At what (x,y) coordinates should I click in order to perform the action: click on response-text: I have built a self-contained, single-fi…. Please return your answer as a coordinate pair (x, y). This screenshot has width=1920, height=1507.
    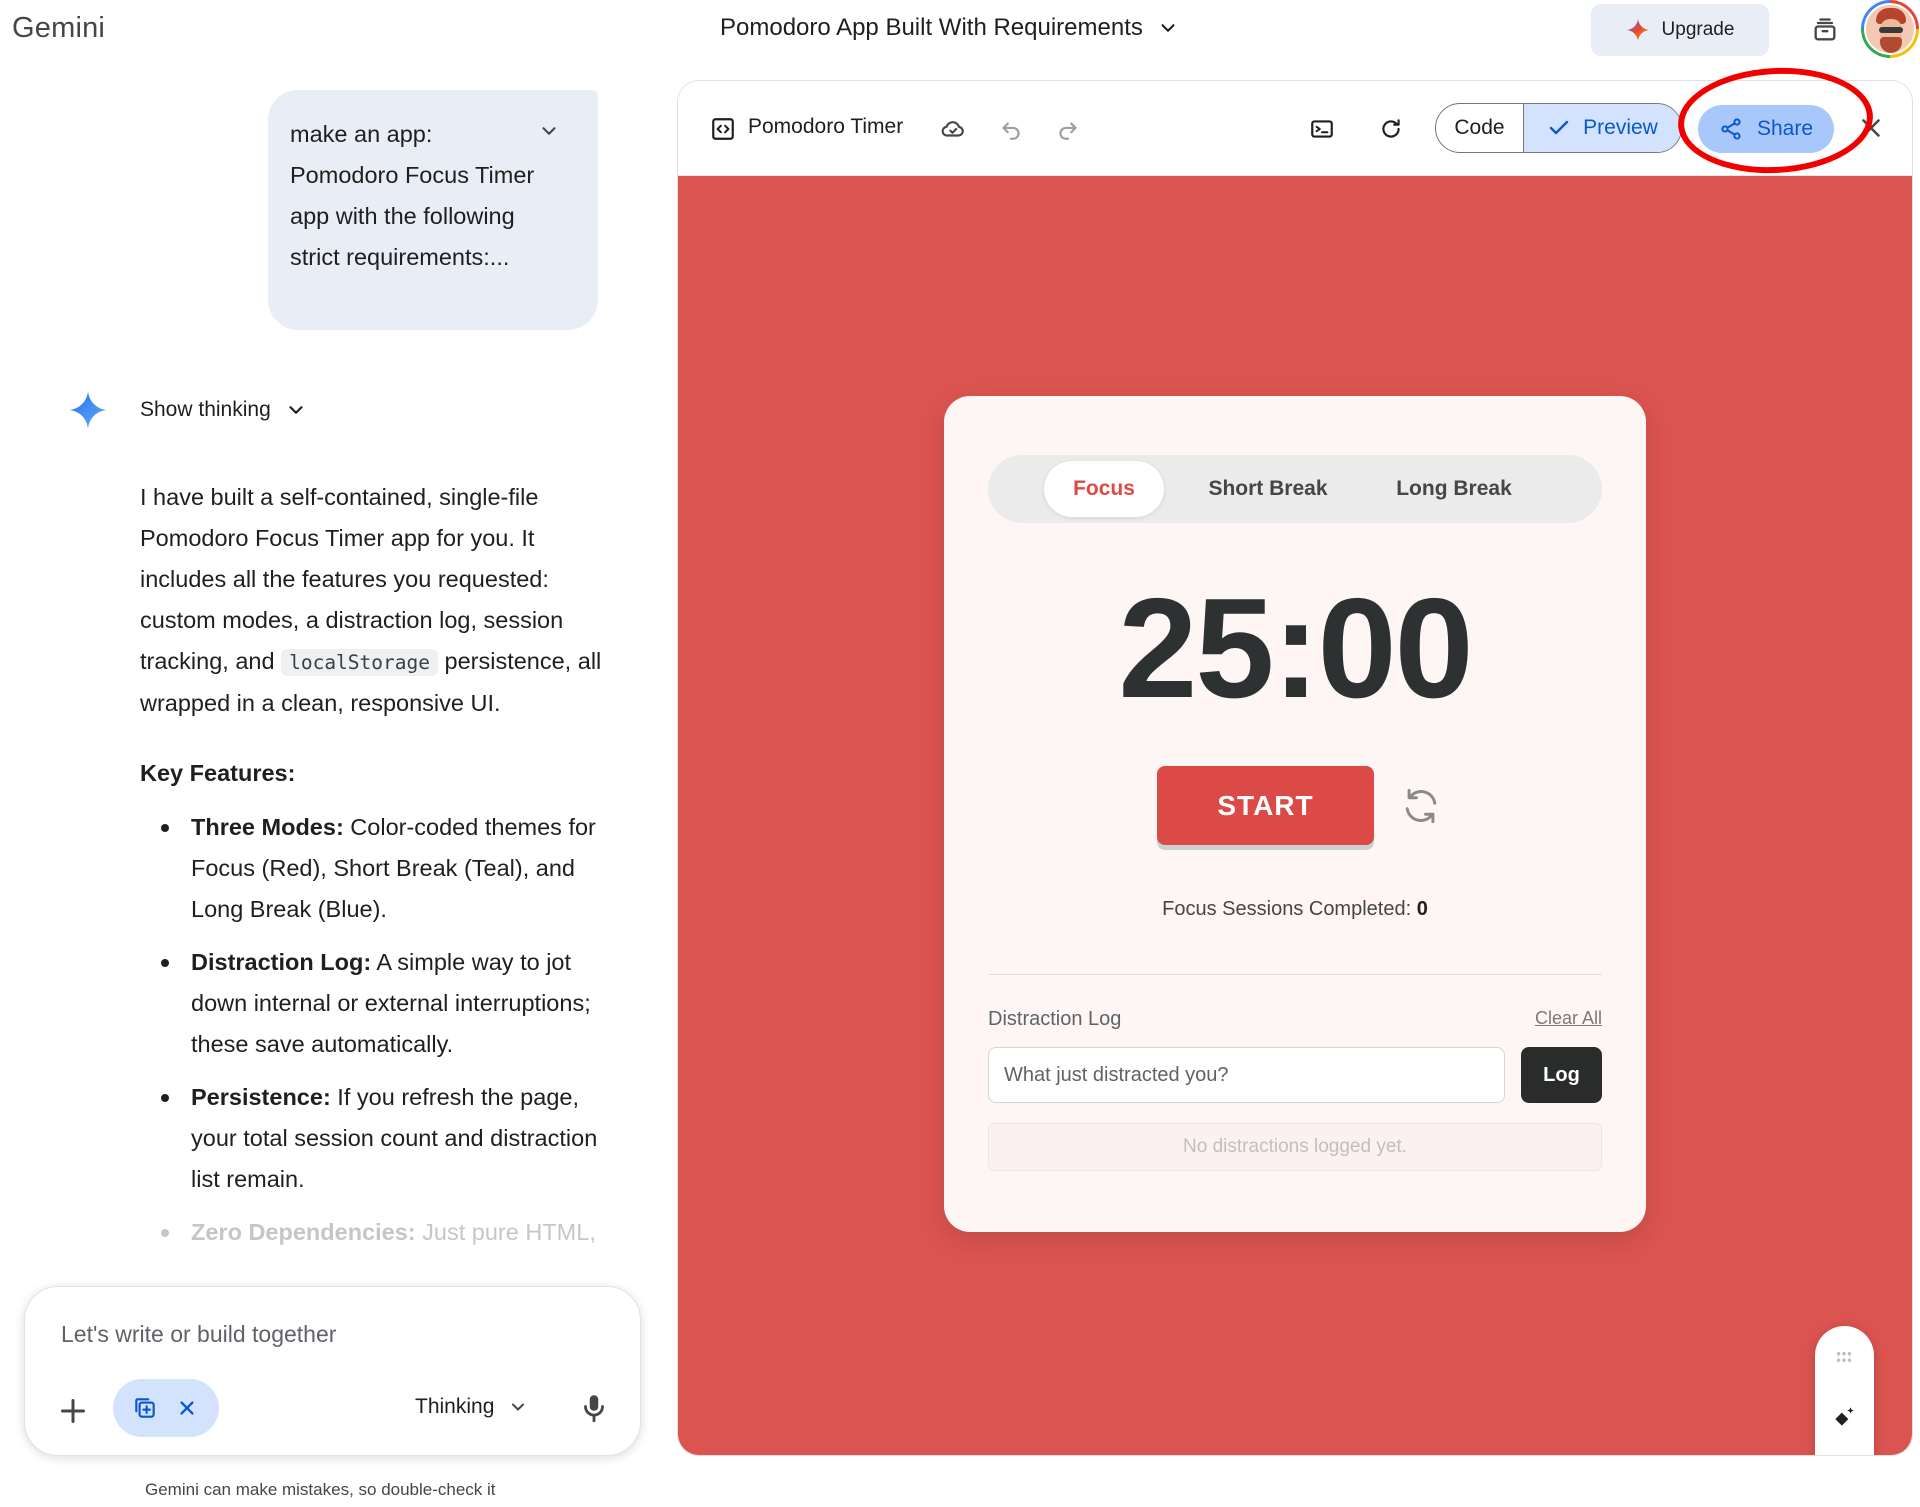
    Looking at the image, I should click on (352, 579).